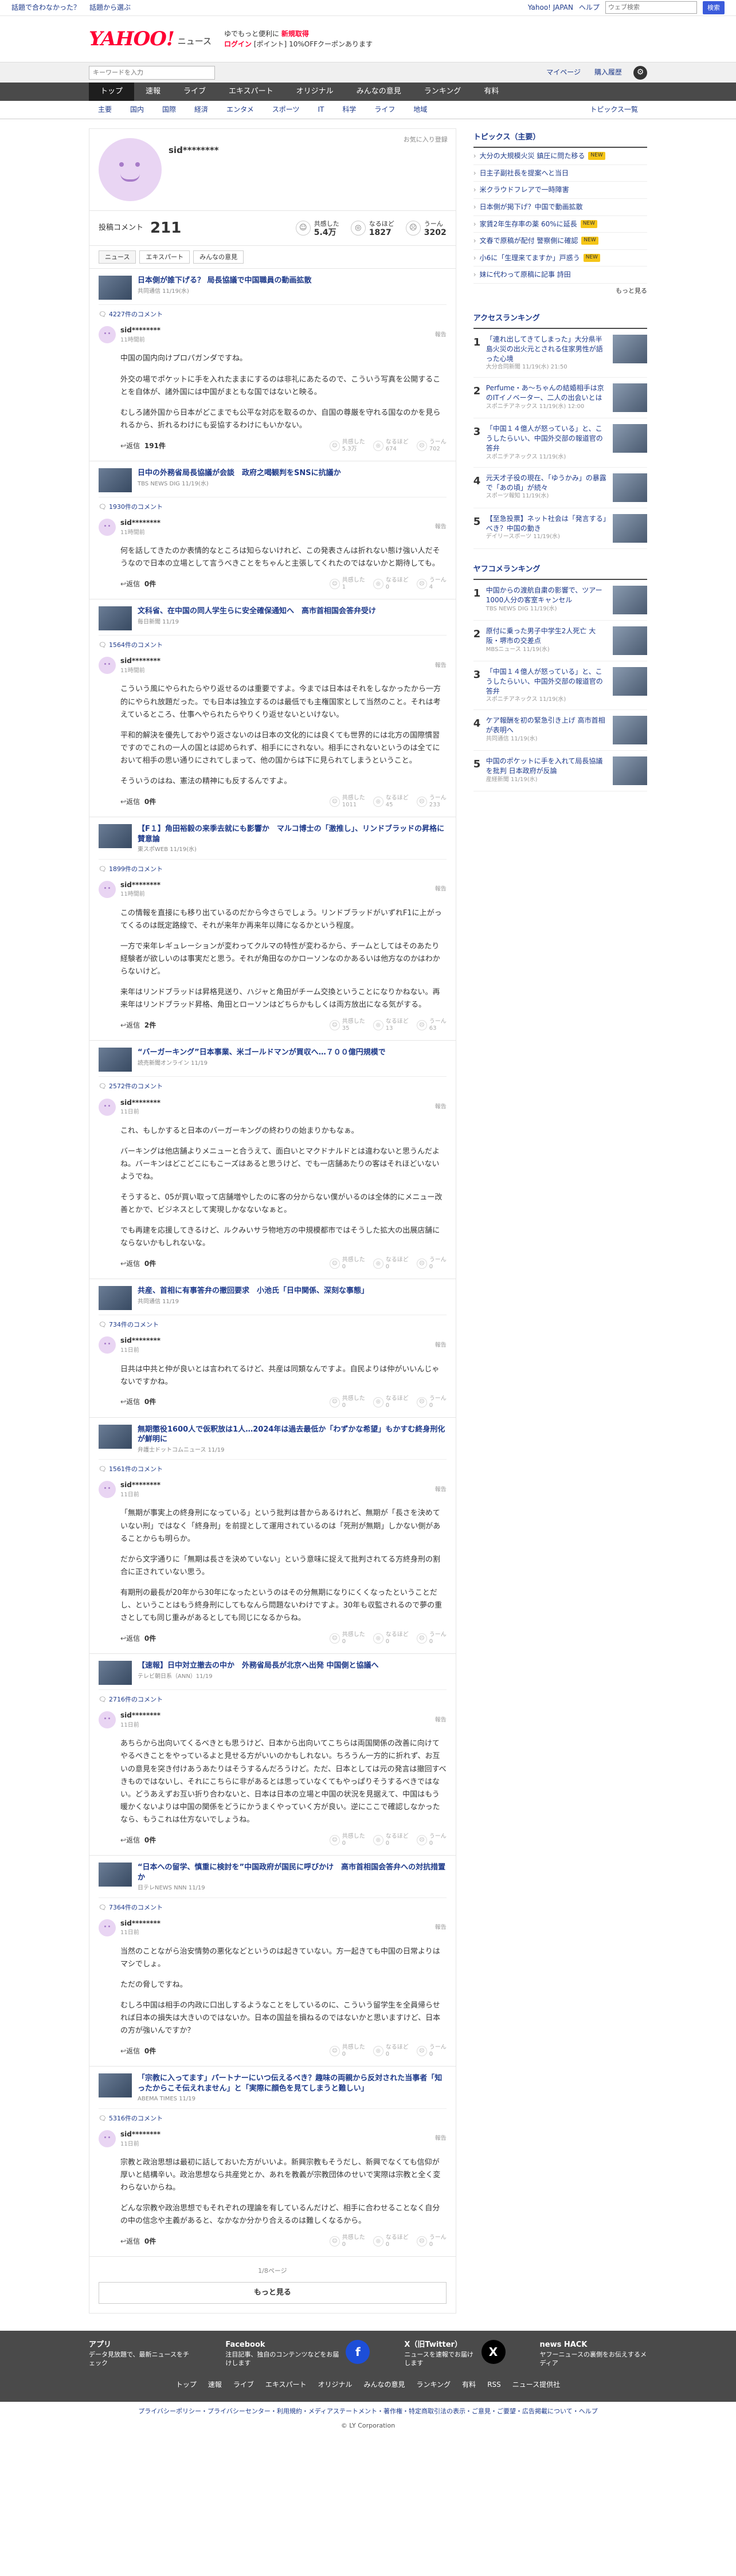 Image resolution: width=736 pixels, height=2576 pixels. I want to click on topic-item: 小6に「生理来てますか」戸惑うNEW, so click(560, 258).